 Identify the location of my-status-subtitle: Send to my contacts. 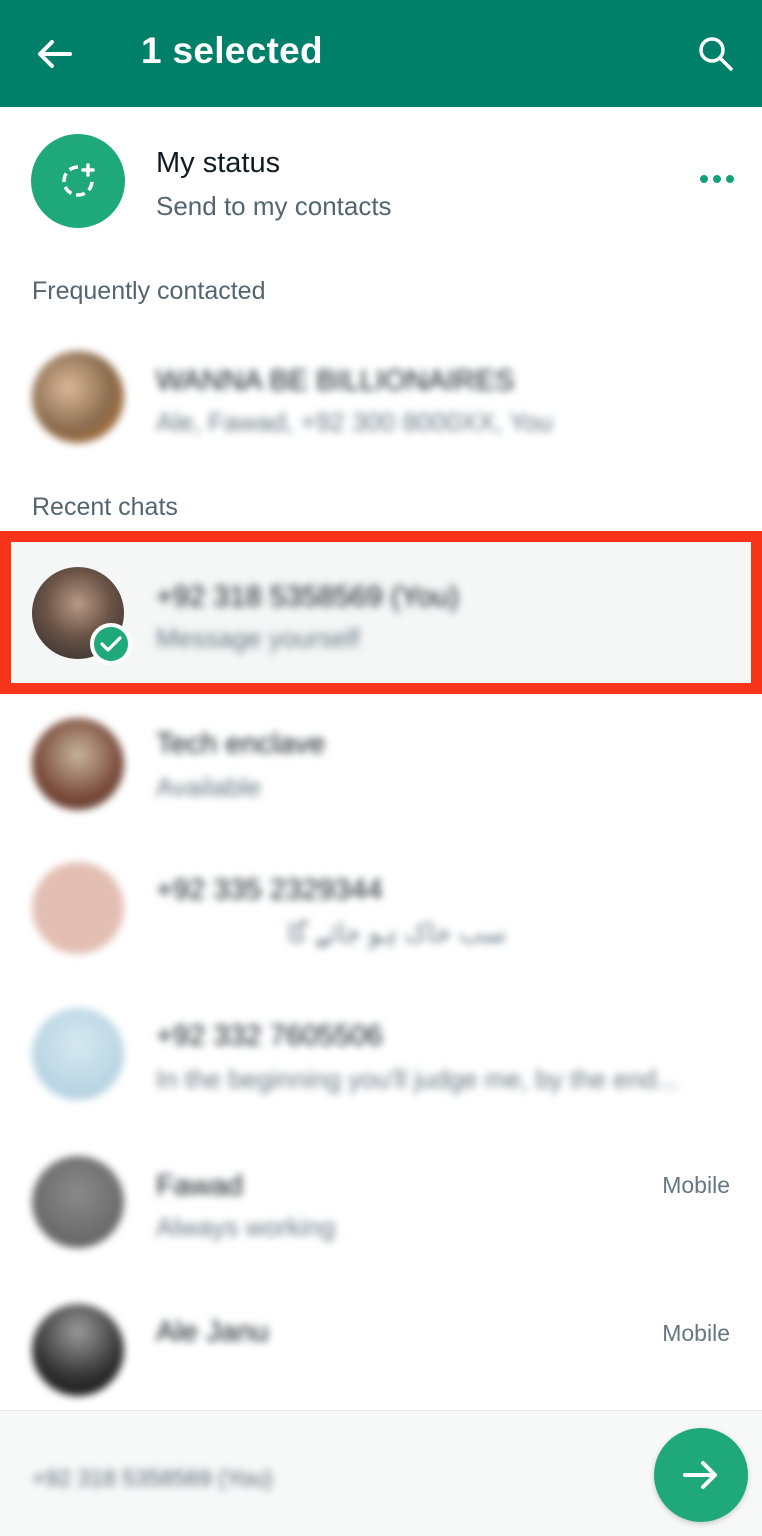
(274, 206).